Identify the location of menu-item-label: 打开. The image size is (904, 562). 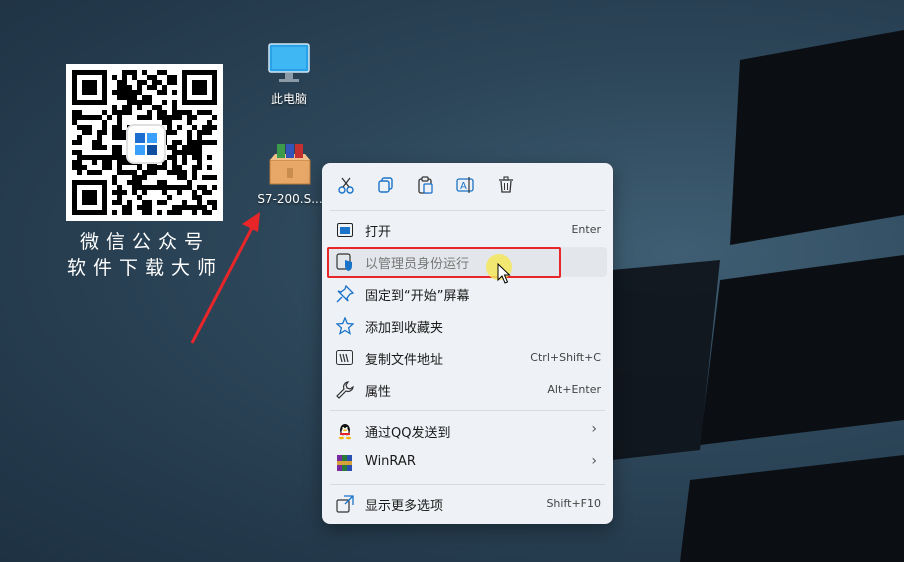
(378, 232).